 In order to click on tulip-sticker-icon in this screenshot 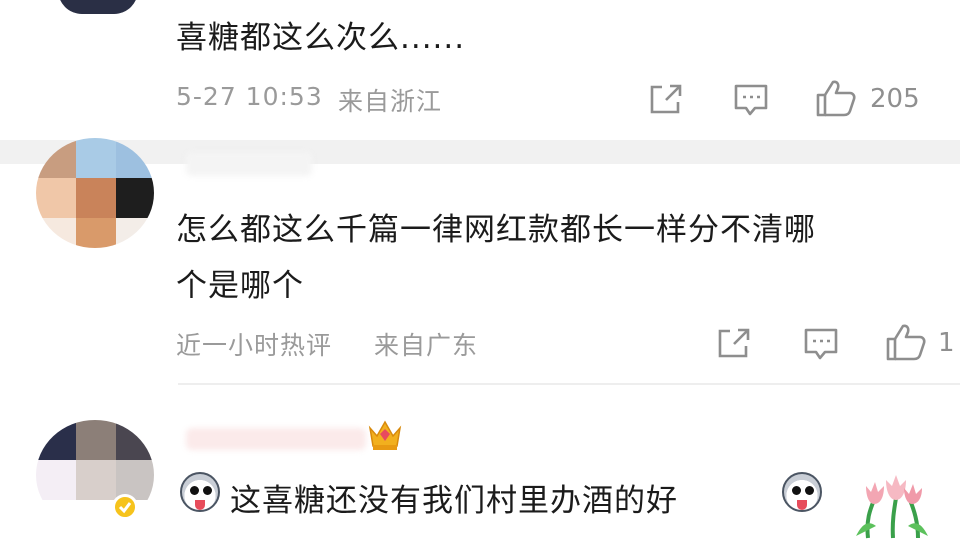, I will do `click(893, 507)`.